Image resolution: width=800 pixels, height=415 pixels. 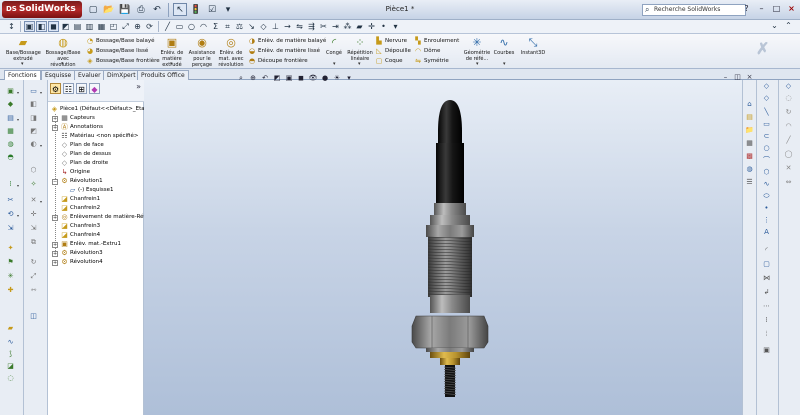 What do you see at coordinates (766, 320) in the screenshot?
I see `pattern-icon: ⁞` at bounding box center [766, 320].